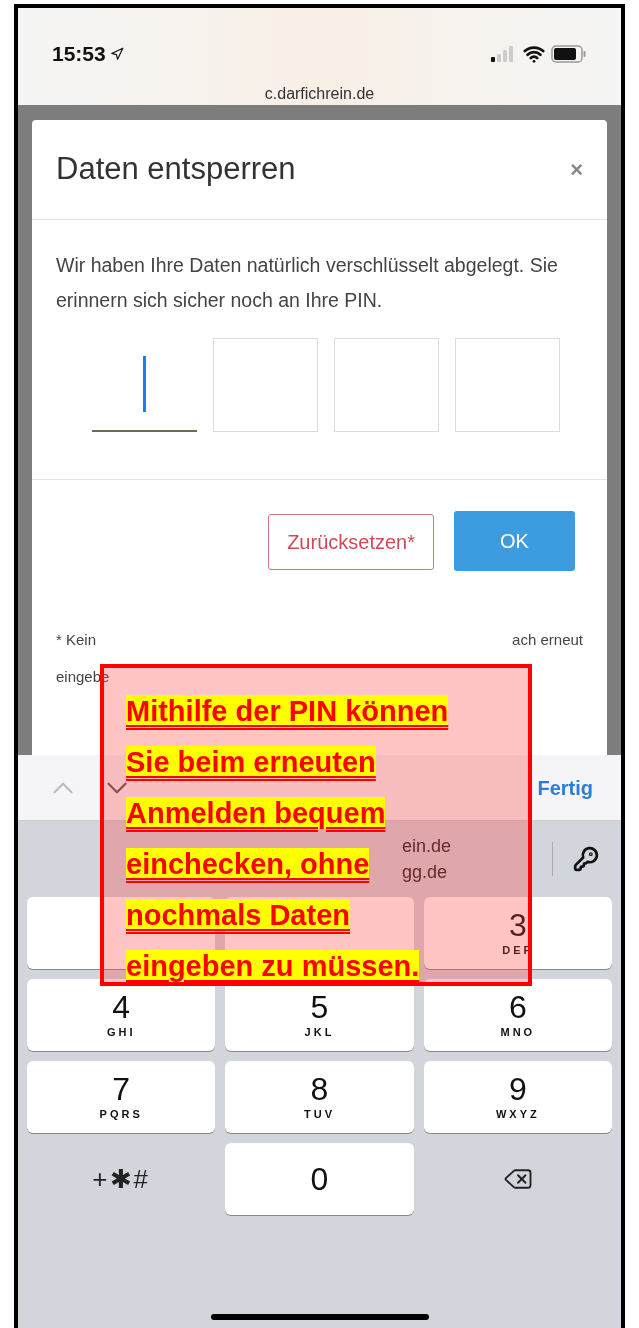 The image size is (639, 1328). I want to click on dialog-message: Wir haben Ihre Daten natürlich verschlüsselt abgelegt. Sie erinnern sich sicher noch an Ihre PIN., so click(307, 283).